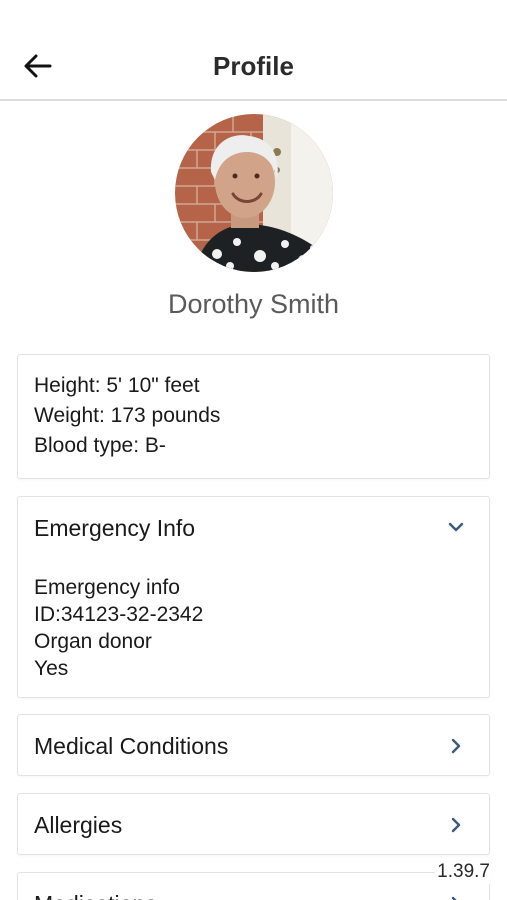 This screenshot has width=507, height=900. Describe the element at coordinates (107, 587) in the screenshot. I see `emergency-info-line: Emergency info` at that location.